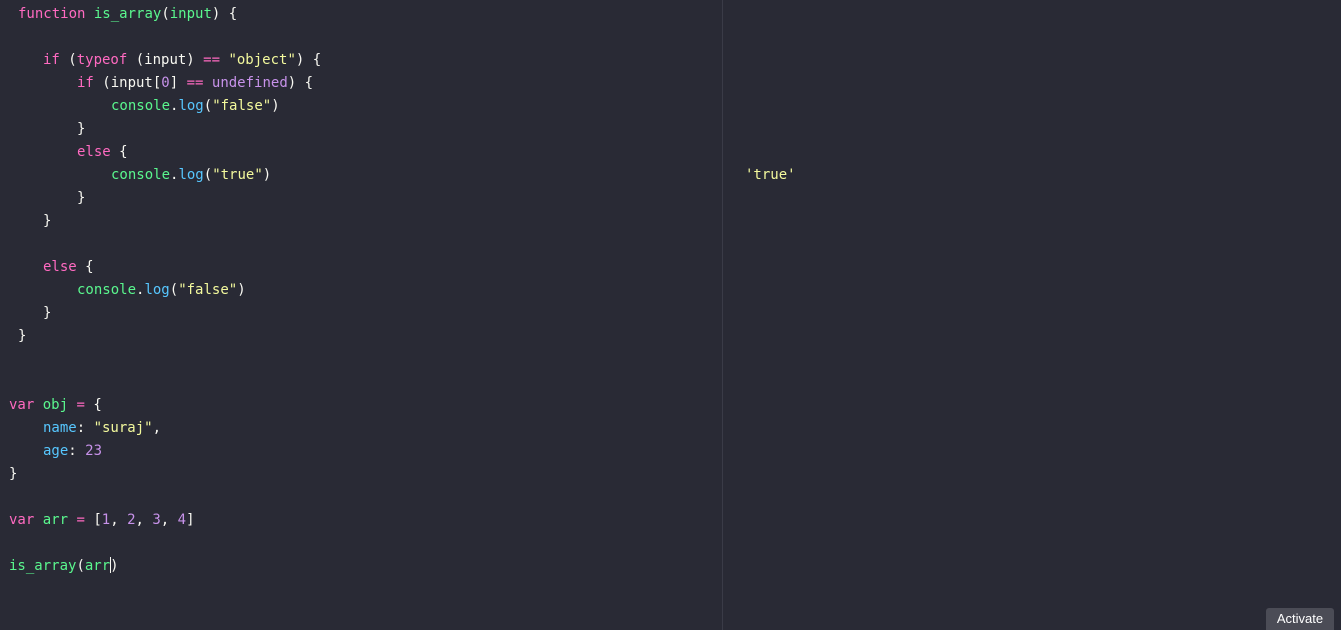 The image size is (1341, 630). I want to click on code-token: obj, so click(55, 405).